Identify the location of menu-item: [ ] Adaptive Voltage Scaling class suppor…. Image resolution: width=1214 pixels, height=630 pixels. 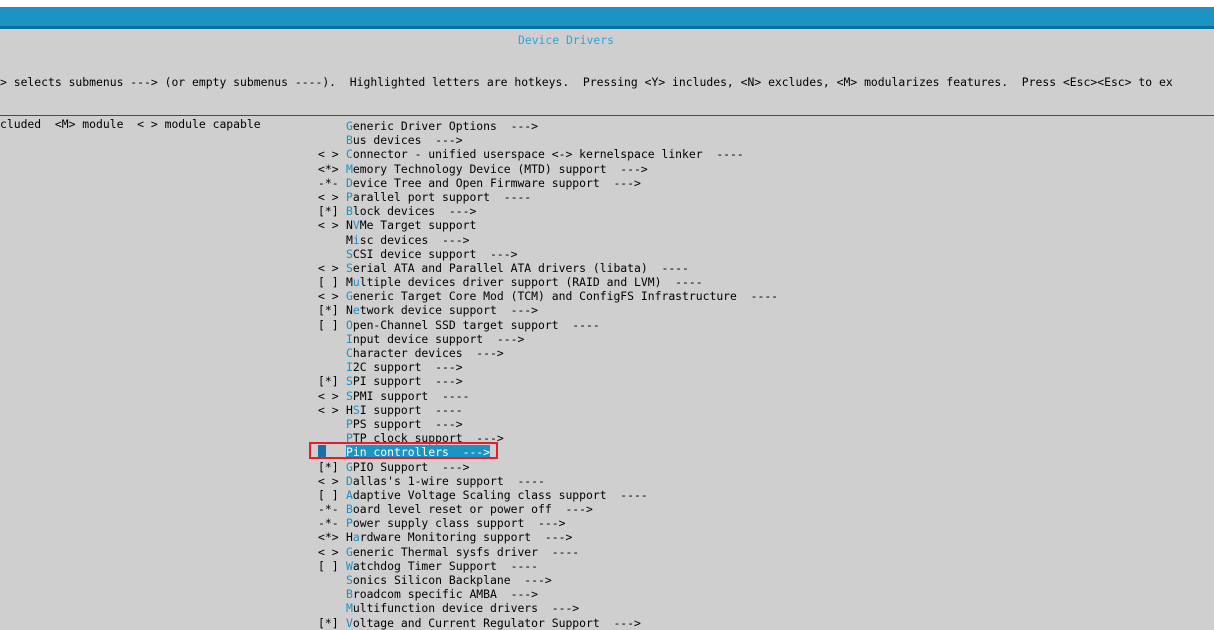
(548, 495).